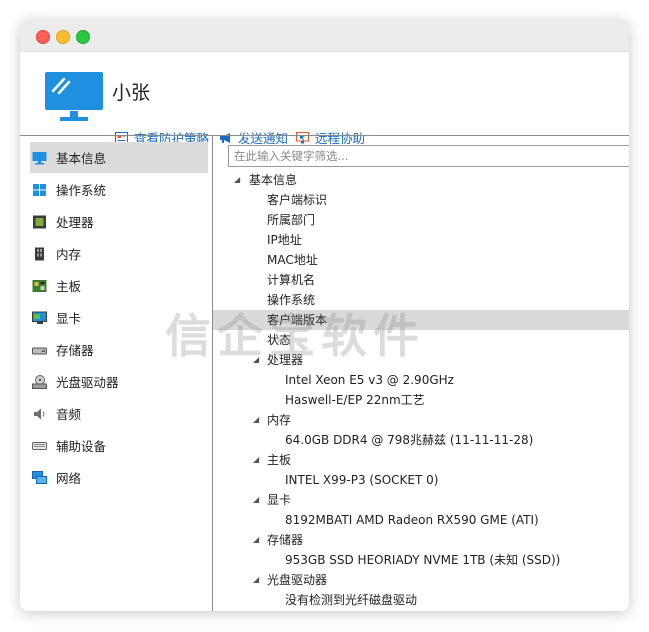 This screenshot has width=649, height=632. Describe the element at coordinates (421, 400) in the screenshot. I see `tree-leaf: Haswell-E/EP 22nm工艺` at that location.